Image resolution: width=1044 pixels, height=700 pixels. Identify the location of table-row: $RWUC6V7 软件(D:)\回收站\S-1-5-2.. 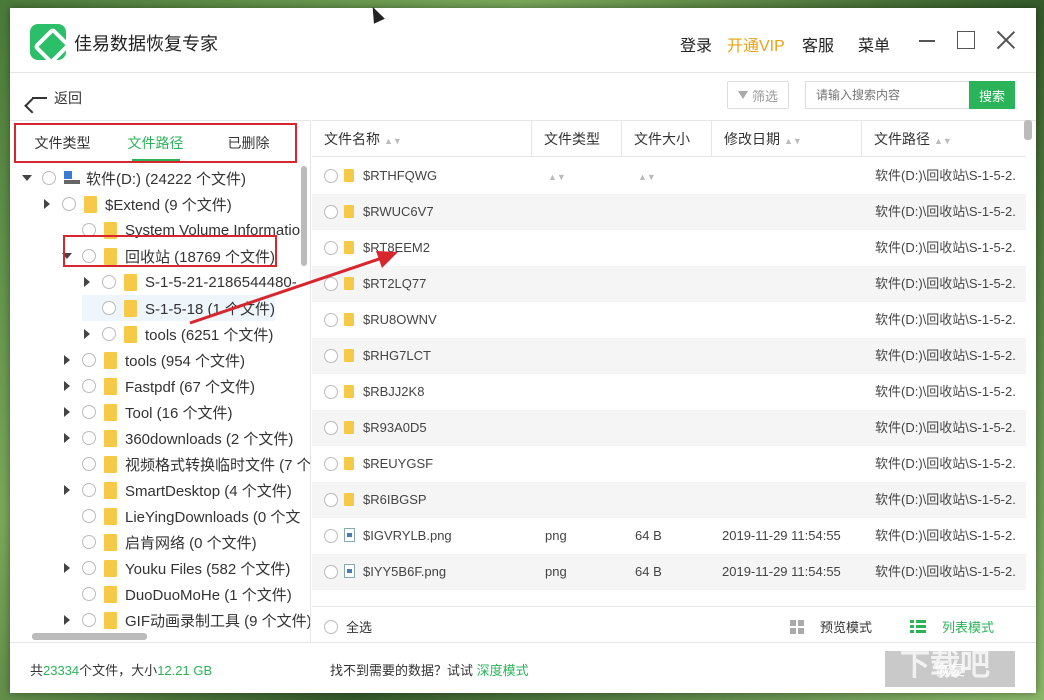
(669, 212).